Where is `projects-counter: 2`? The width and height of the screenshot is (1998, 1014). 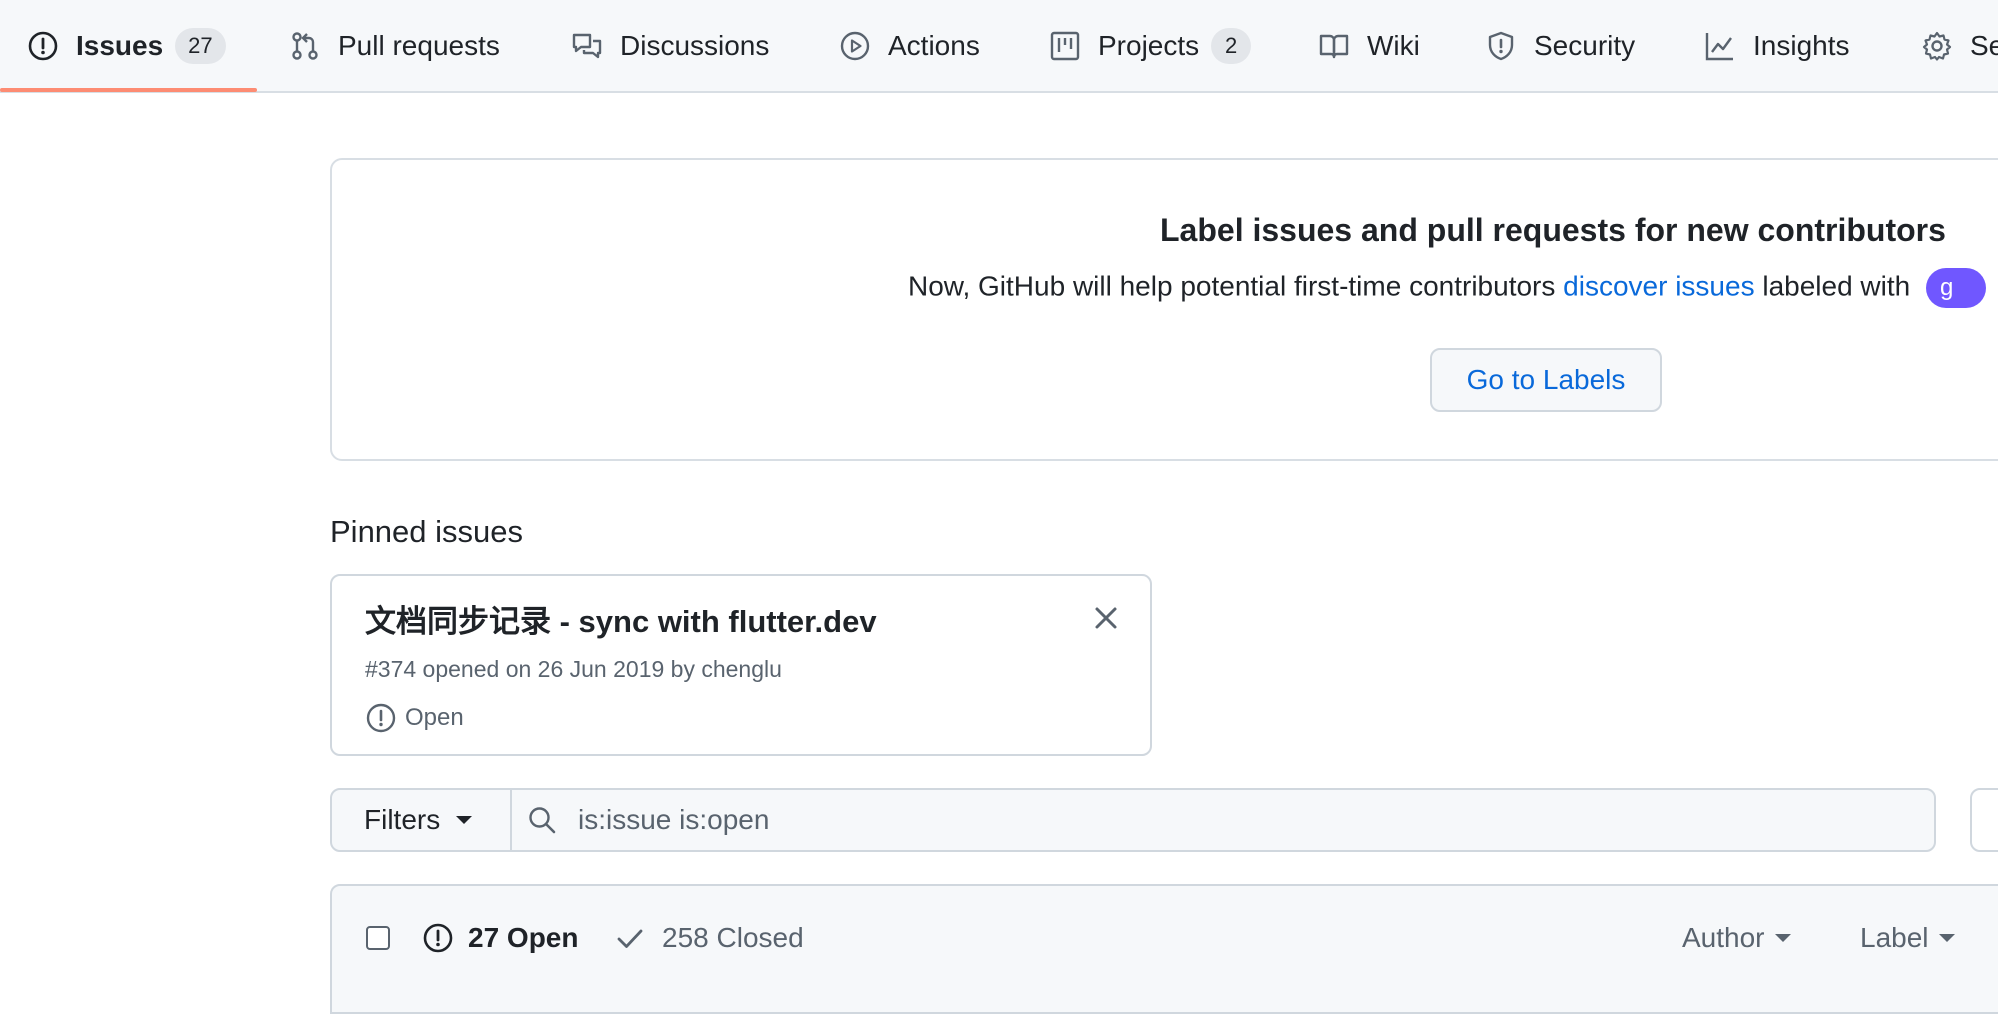 projects-counter: 2 is located at coordinates (1231, 45).